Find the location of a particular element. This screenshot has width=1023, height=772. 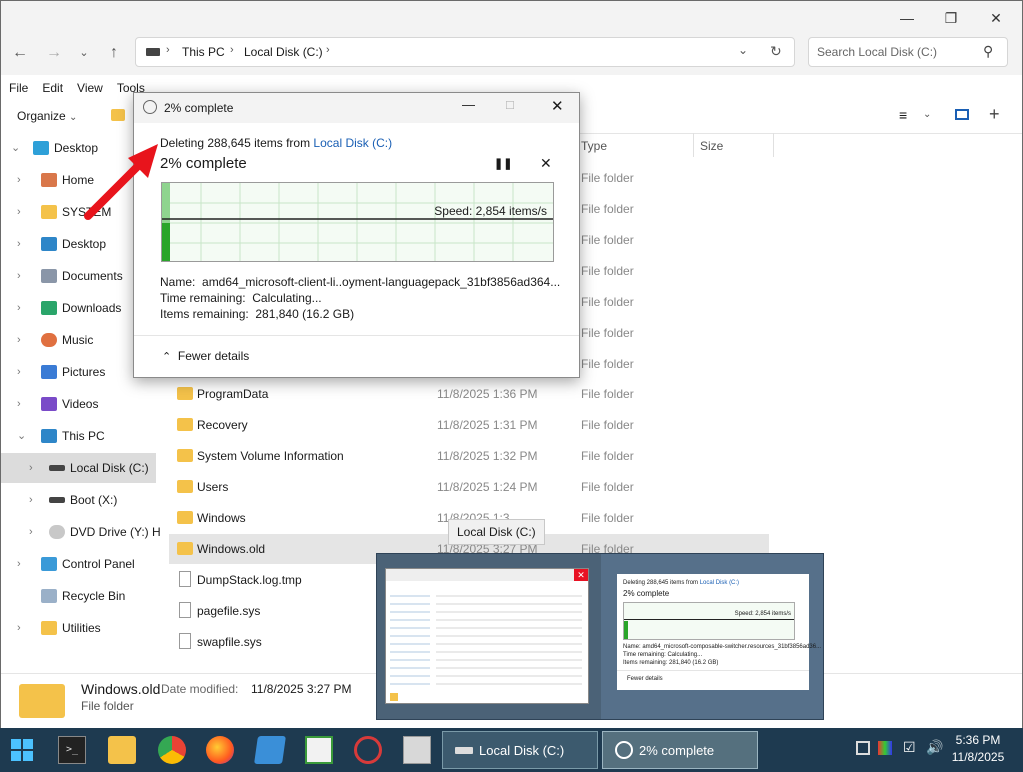

file-date: 11/8/2025 1:36 PM is located at coordinates (487, 394).